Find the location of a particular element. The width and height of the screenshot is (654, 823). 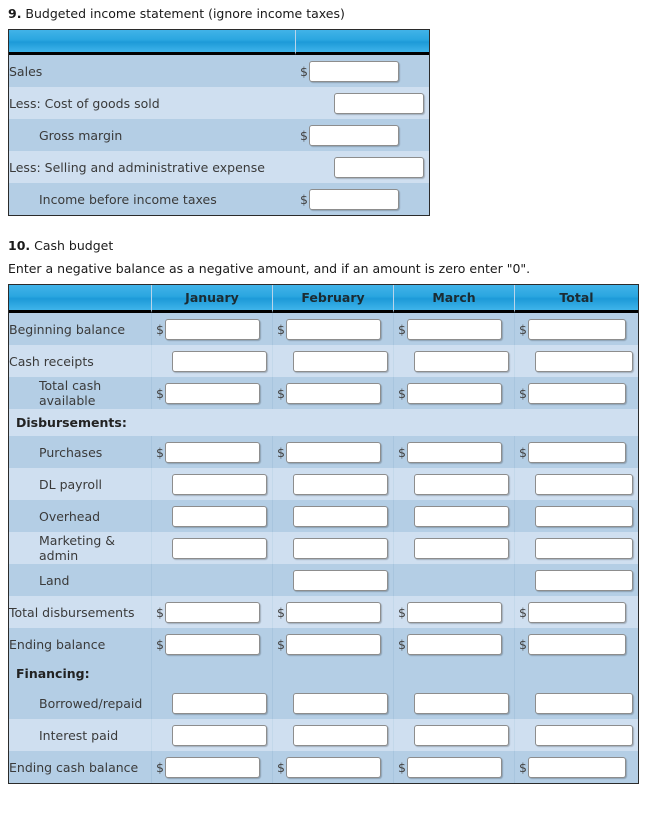

input-borrowed-repaid-march is located at coordinates (461, 703).